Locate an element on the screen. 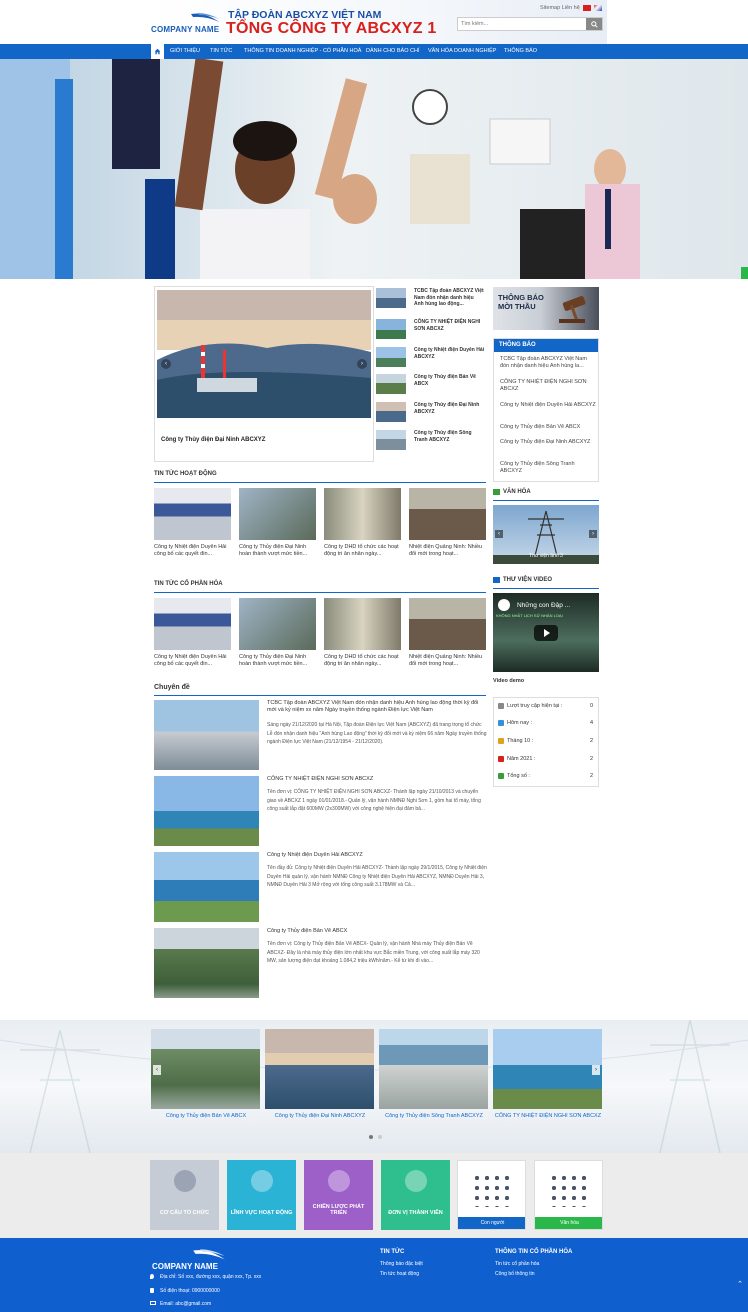 The height and width of the screenshot is (1312, 748). equitization-divider is located at coordinates (320, 592).